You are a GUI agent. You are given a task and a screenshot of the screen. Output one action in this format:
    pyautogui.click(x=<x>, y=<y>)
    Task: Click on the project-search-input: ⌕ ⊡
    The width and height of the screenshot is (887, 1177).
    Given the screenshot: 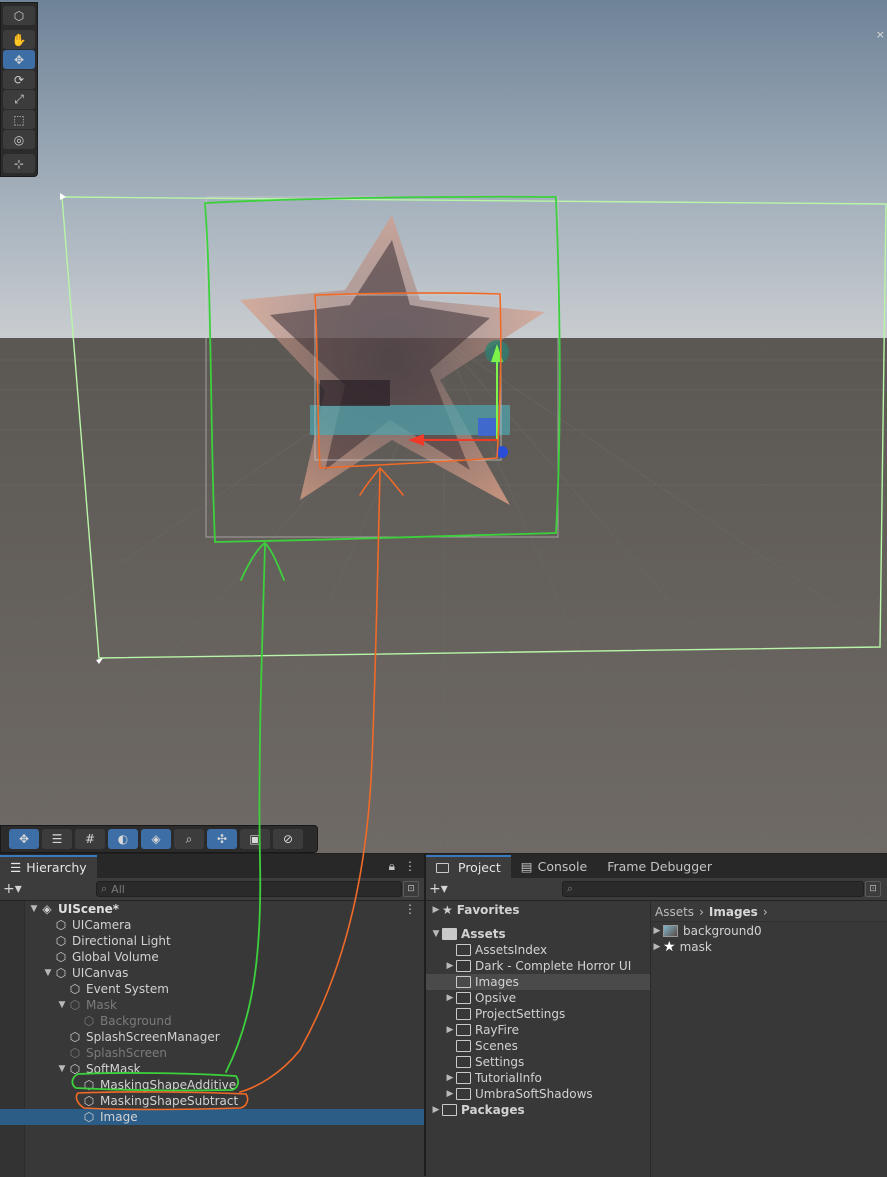 What is the action you would take?
    pyautogui.click(x=721, y=889)
    